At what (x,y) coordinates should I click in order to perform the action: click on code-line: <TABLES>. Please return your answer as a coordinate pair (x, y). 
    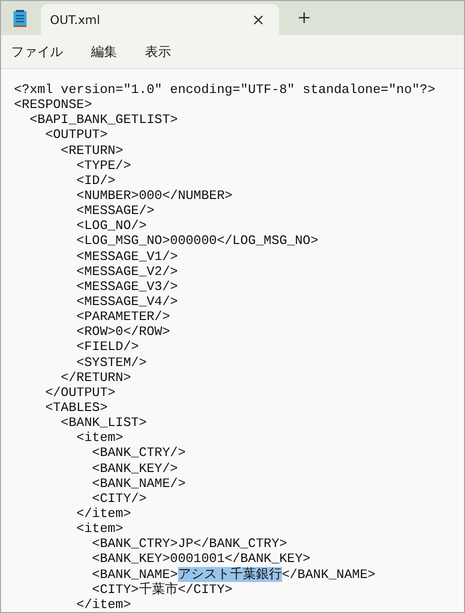
    Looking at the image, I should click on (76, 408).